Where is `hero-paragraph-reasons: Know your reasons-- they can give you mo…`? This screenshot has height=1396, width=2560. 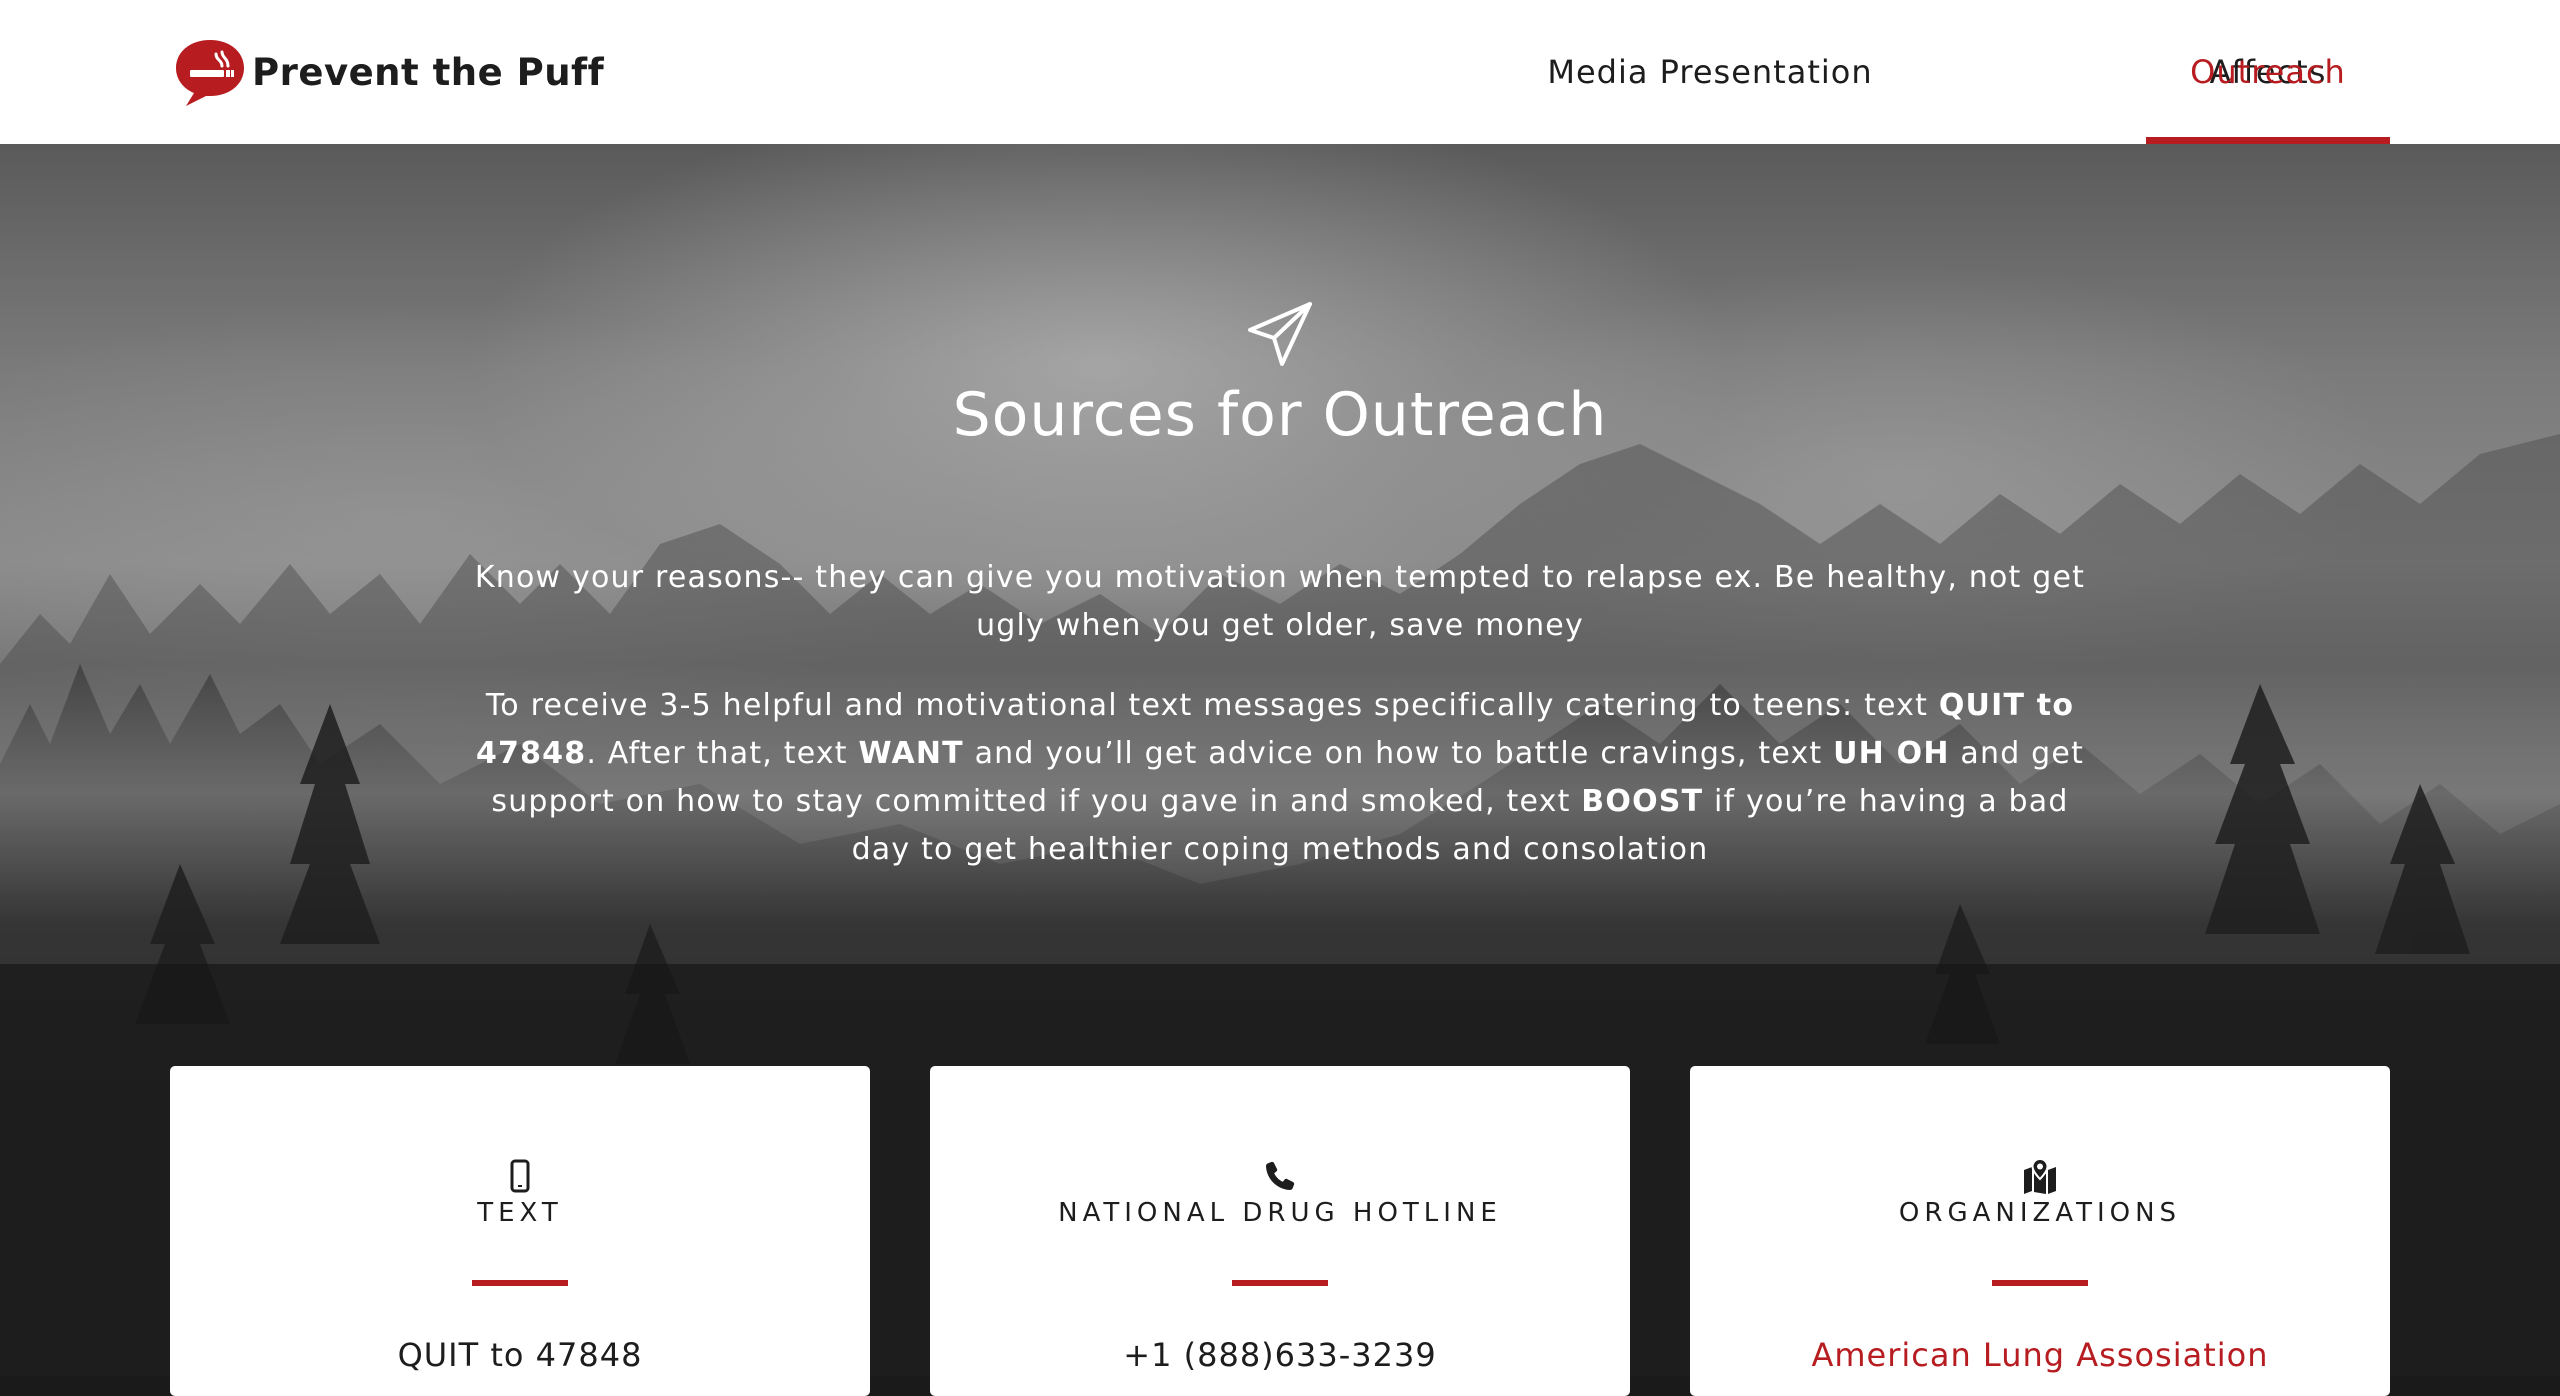
hero-paragraph-reasons: Know your reasons-- they can give you mo… is located at coordinates (1280, 601).